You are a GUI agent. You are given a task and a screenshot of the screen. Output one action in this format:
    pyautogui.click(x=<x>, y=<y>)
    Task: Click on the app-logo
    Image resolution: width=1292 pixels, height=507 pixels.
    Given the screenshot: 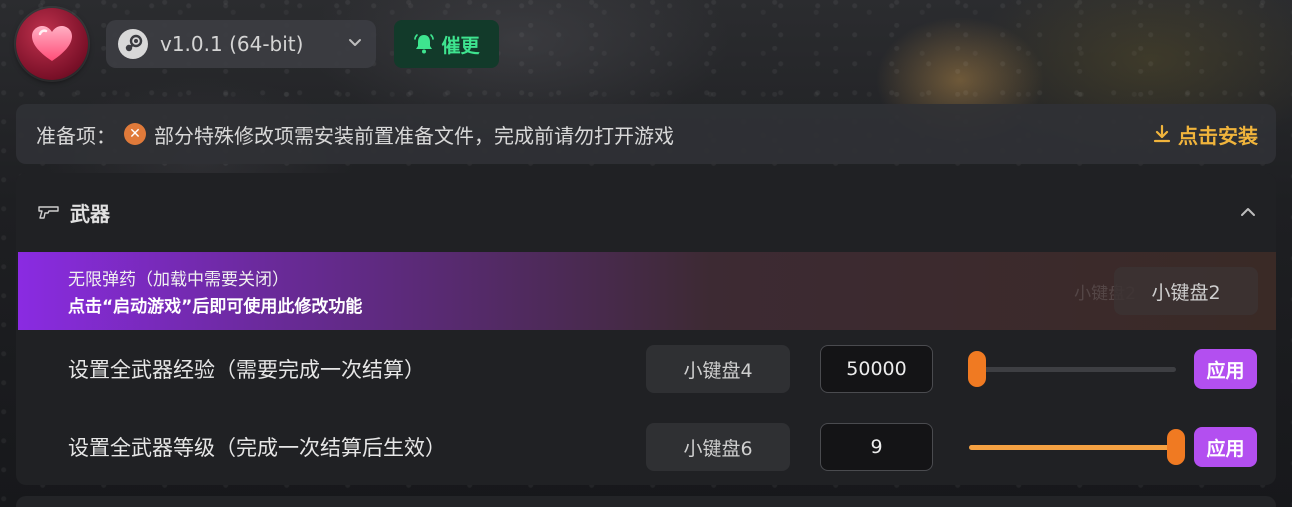 What is the action you would take?
    pyautogui.click(x=52, y=44)
    